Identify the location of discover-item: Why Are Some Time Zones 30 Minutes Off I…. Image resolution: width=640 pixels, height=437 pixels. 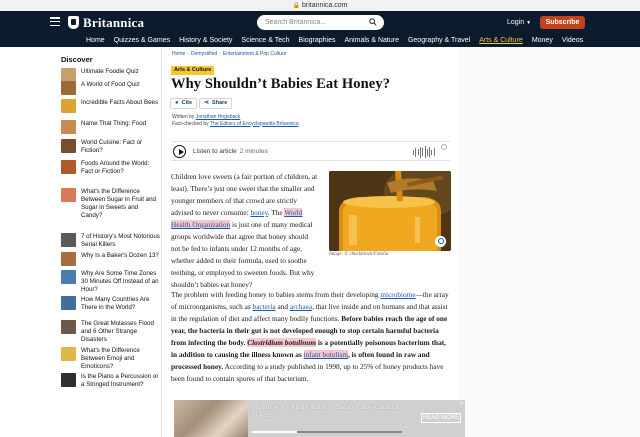
(111, 283).